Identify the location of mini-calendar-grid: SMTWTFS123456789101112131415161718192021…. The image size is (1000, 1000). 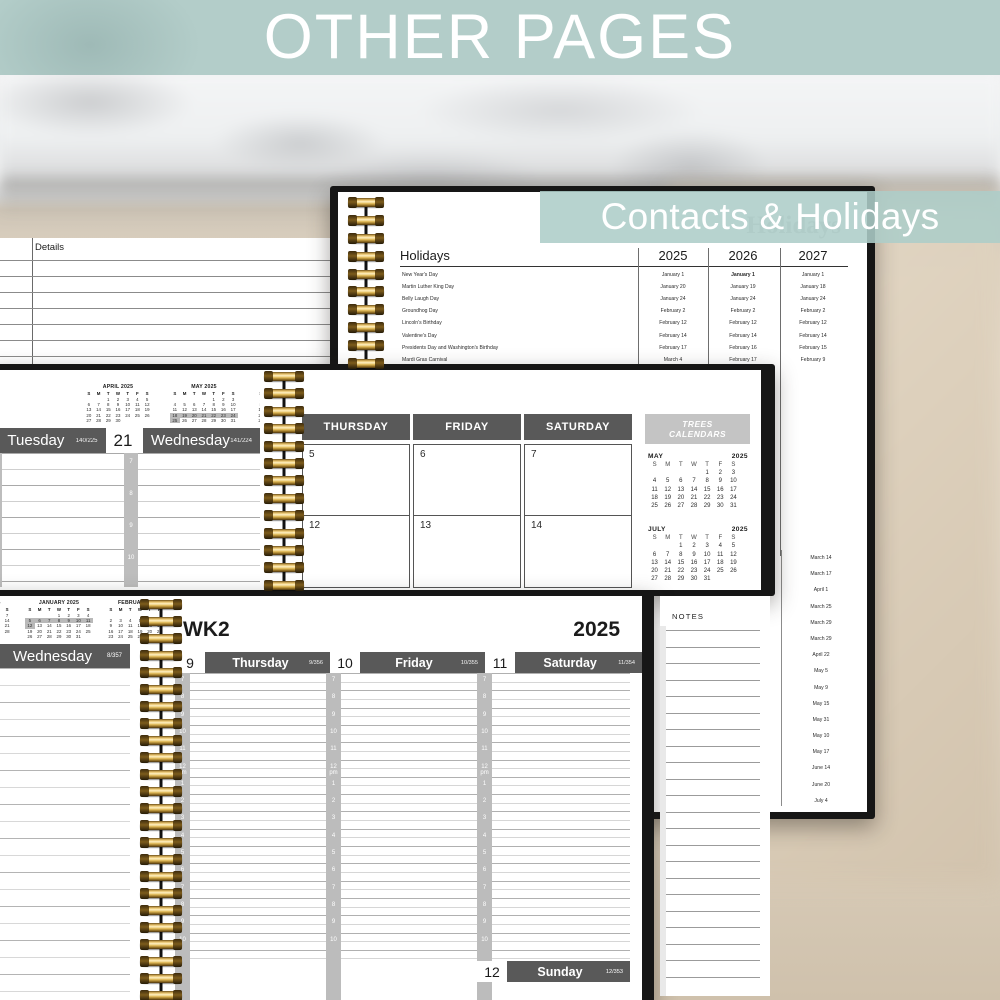
(118, 407).